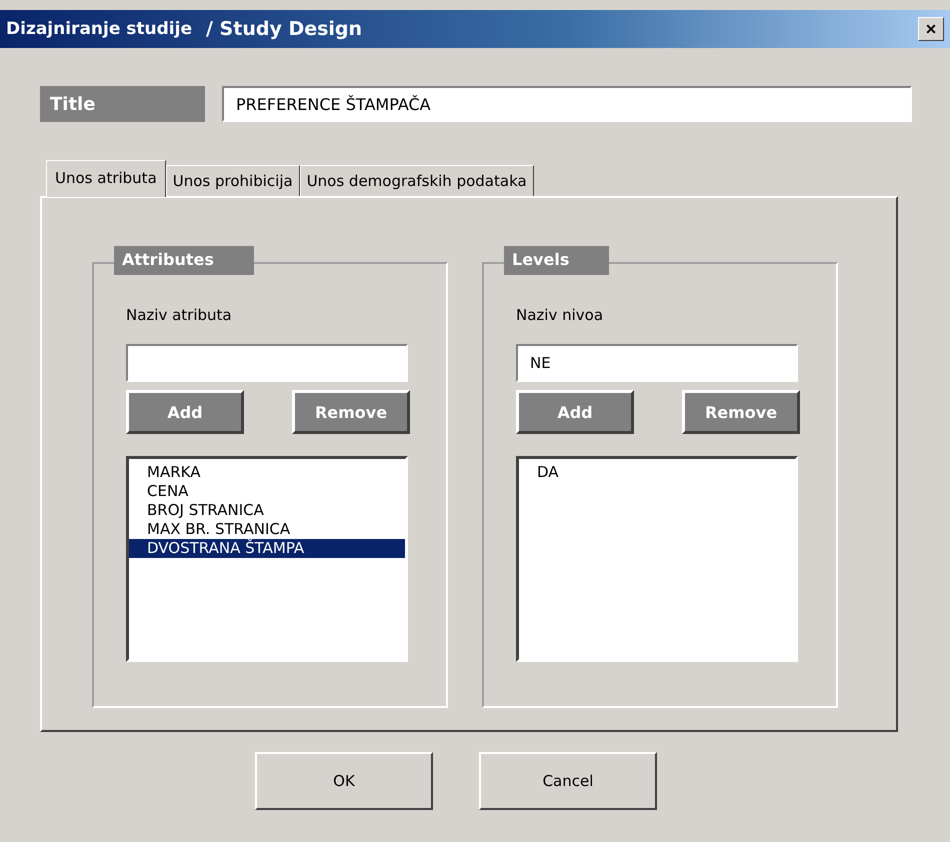 The image size is (950, 842). Describe the element at coordinates (267, 529) in the screenshot. I see `list-item: MAX BR. STRANICA` at that location.